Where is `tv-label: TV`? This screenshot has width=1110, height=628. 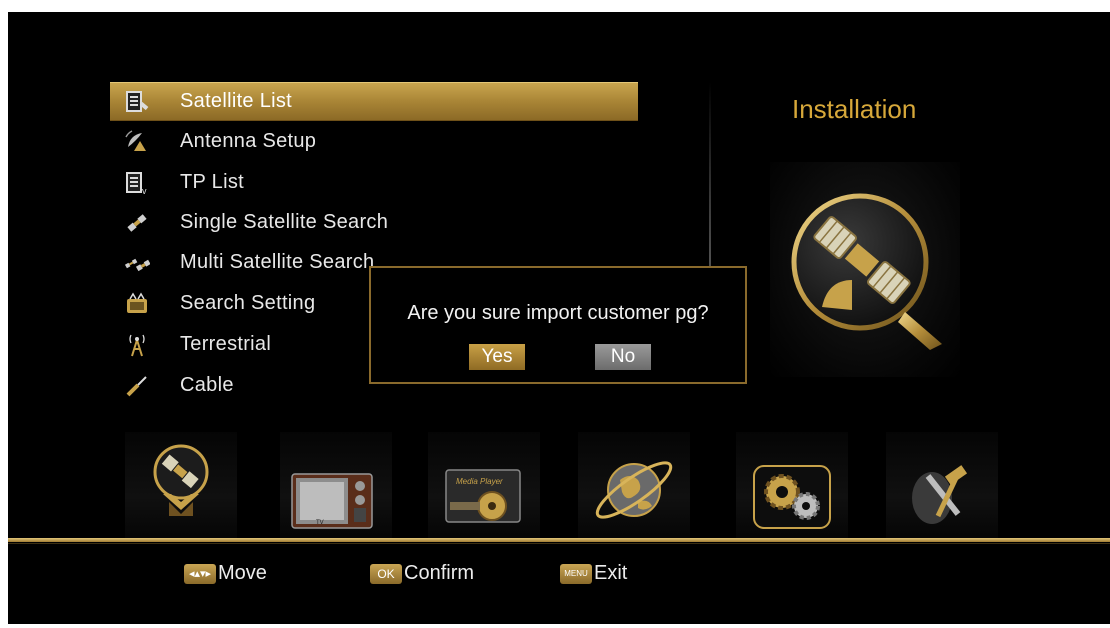 tv-label: TV is located at coordinates (320, 523).